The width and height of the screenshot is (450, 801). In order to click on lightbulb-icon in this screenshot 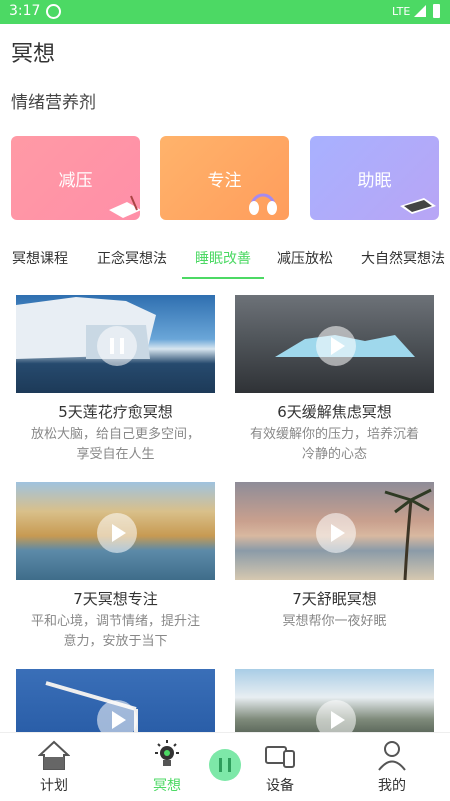, I will do `click(167, 753)`.